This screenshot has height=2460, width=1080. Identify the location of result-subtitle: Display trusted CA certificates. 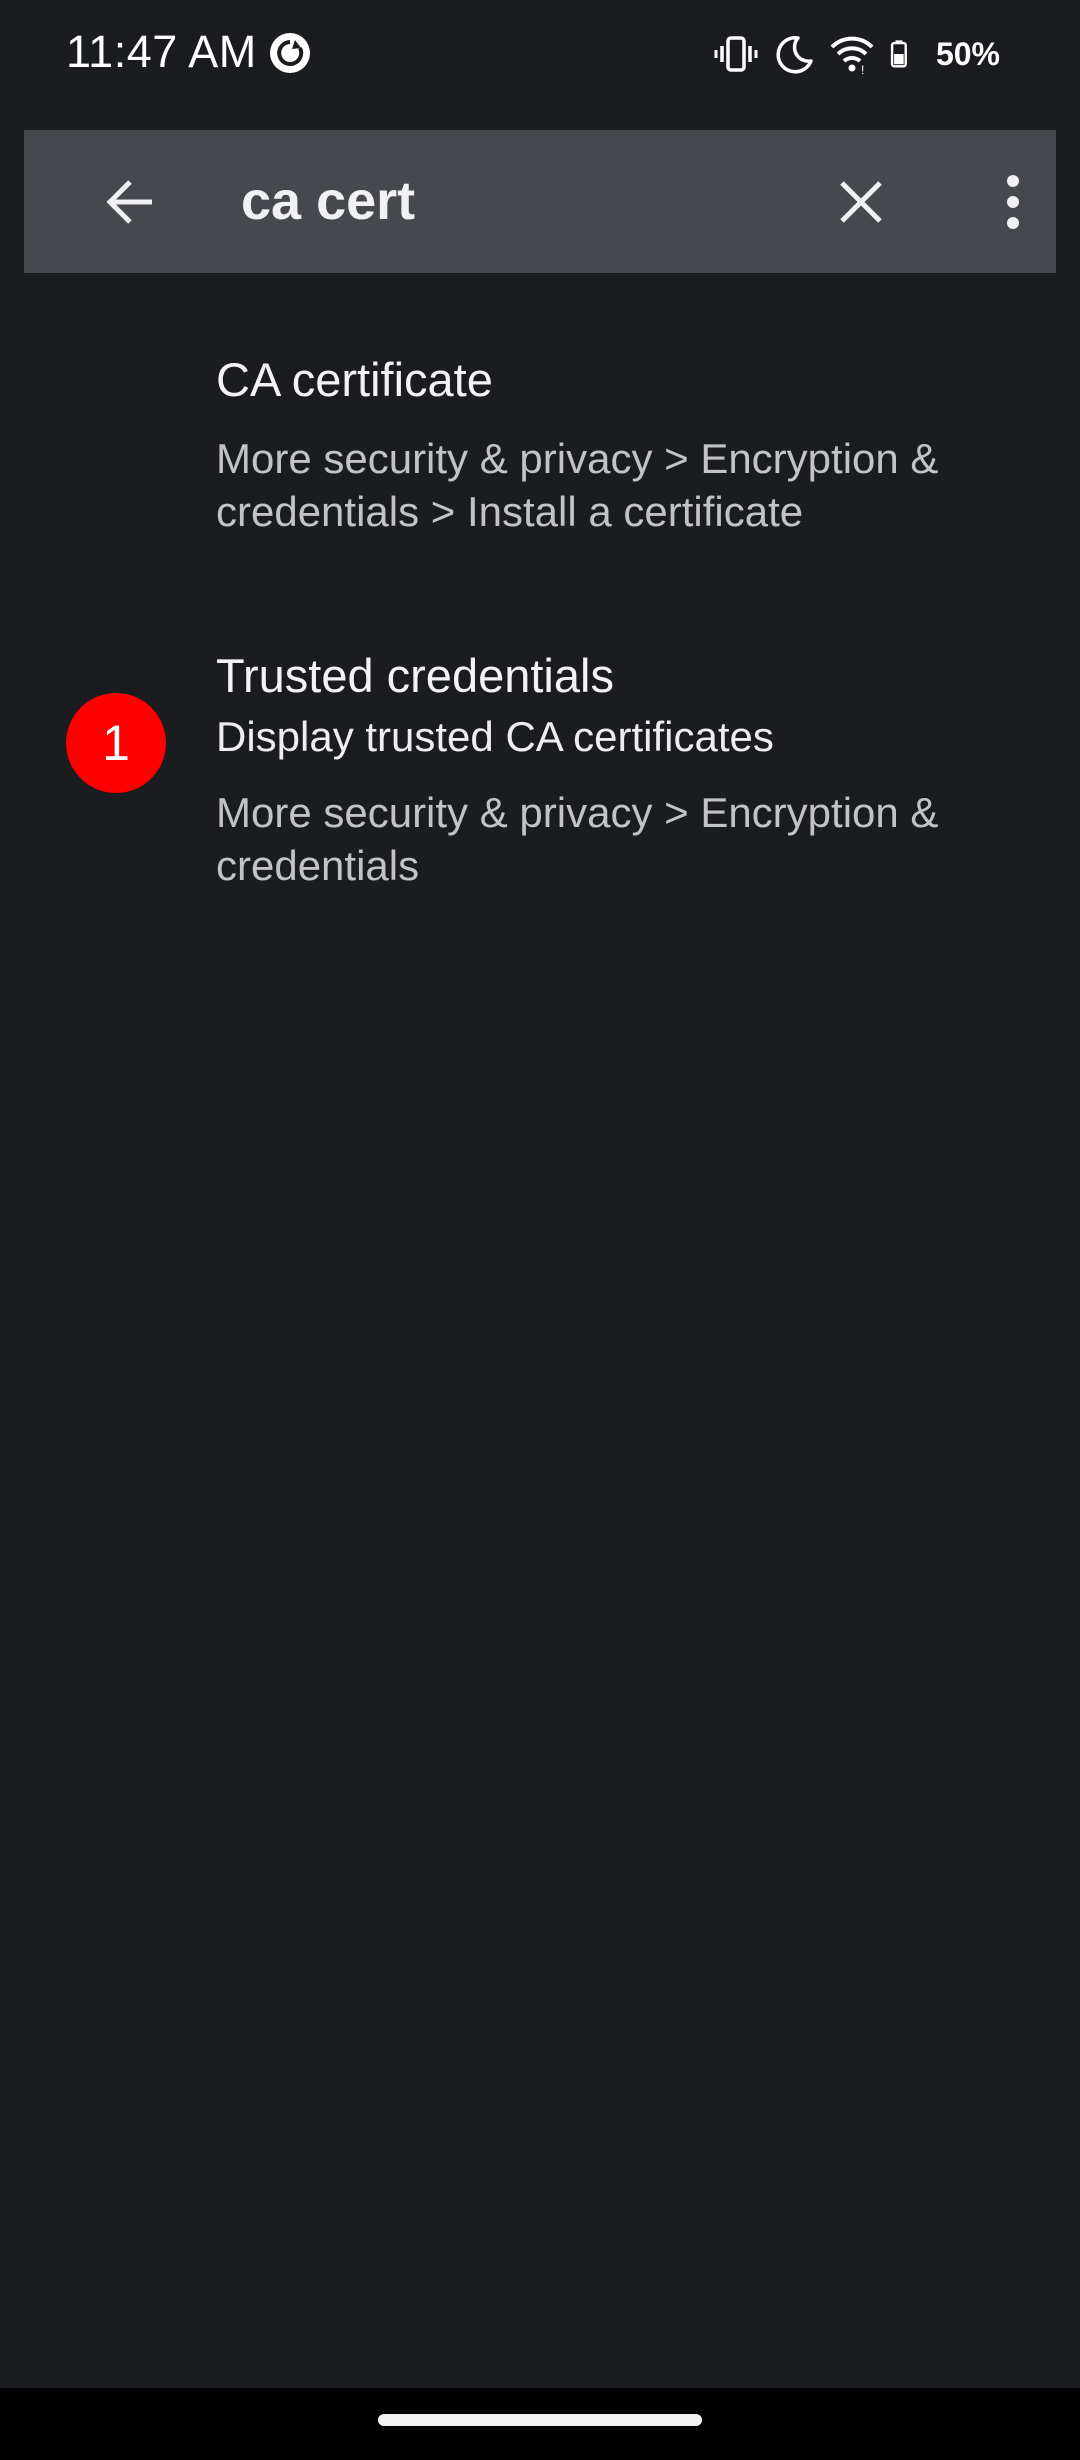
(495, 736).